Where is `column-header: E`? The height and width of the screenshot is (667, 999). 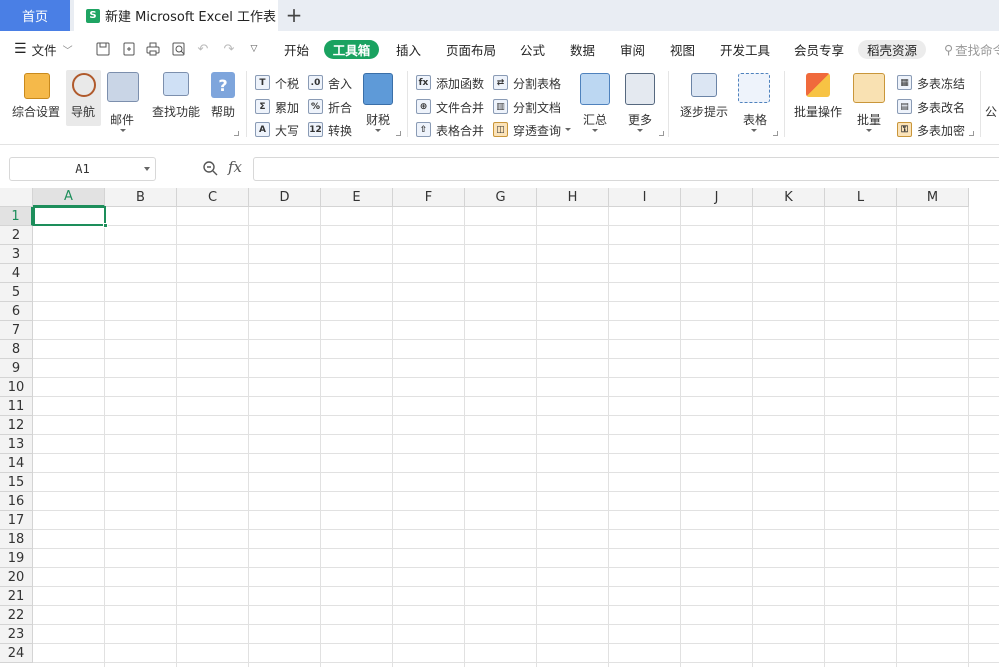
column-header: E is located at coordinates (357, 197).